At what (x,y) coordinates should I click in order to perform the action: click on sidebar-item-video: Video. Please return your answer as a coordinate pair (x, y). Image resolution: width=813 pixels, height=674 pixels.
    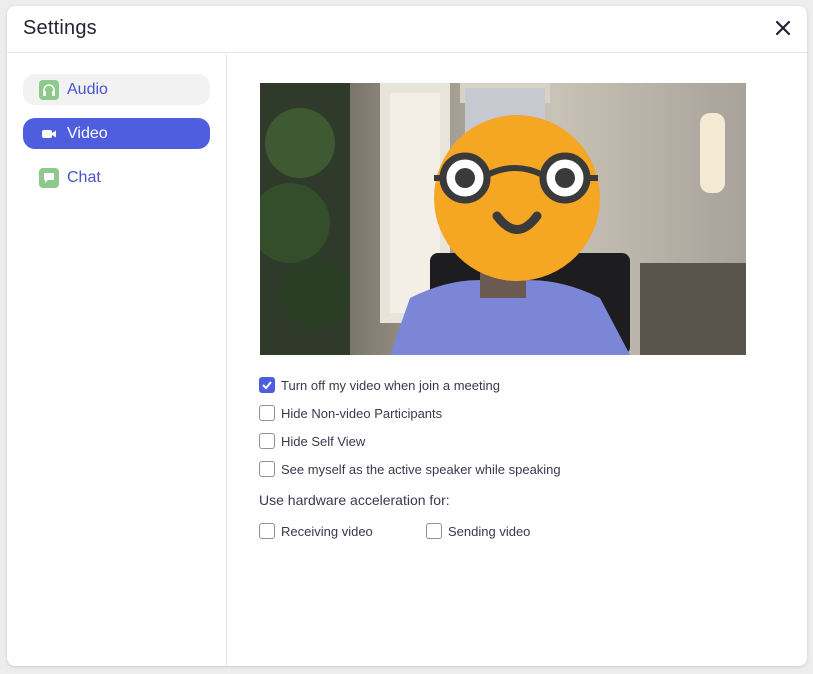
    Looking at the image, I should click on (116, 133).